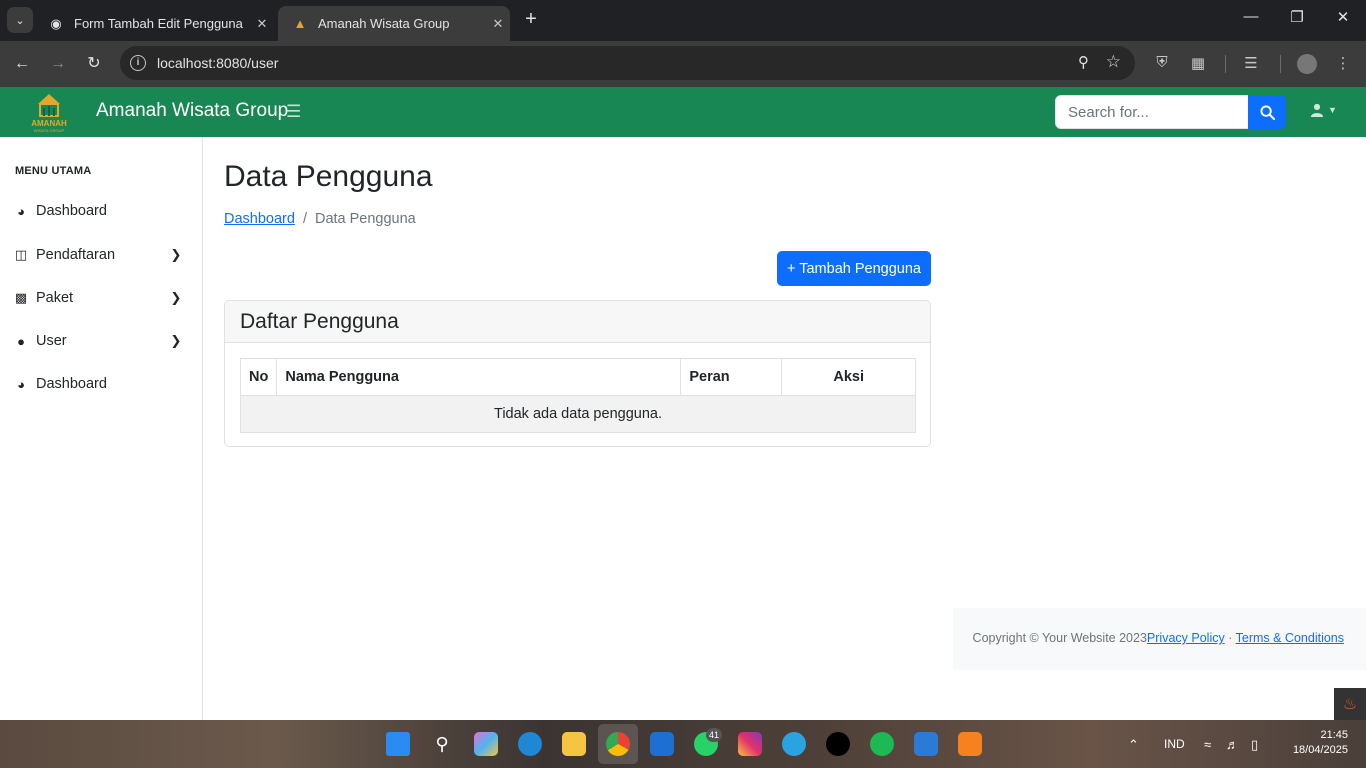 This screenshot has width=1366, height=768. Describe the element at coordinates (531, 20) in the screenshot. I see `new-tab-icon: +` at that location.